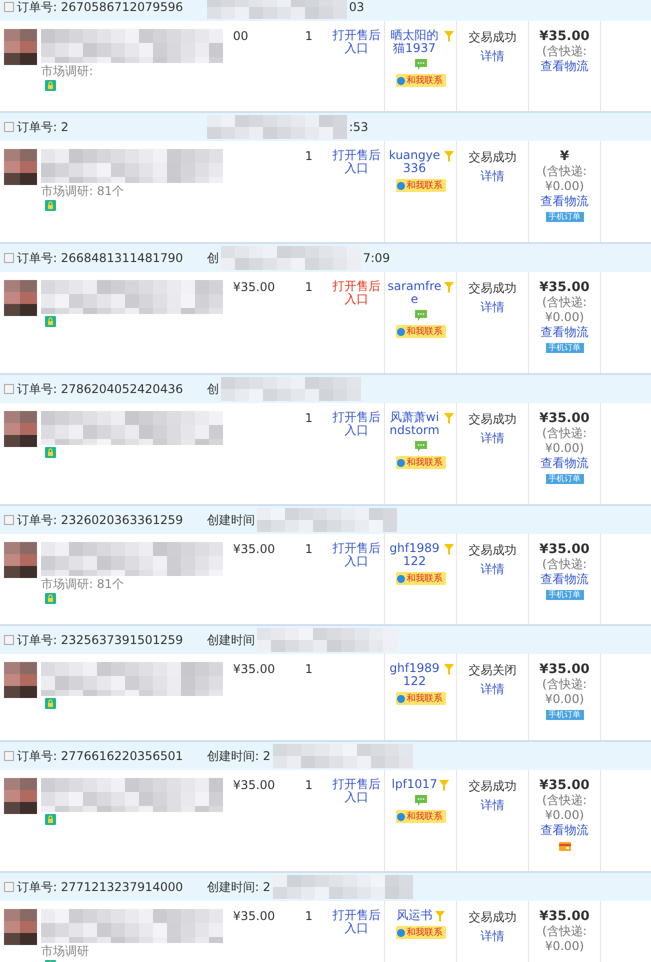 The height and width of the screenshot is (962, 651). I want to click on unit-price: 00, so click(240, 36).